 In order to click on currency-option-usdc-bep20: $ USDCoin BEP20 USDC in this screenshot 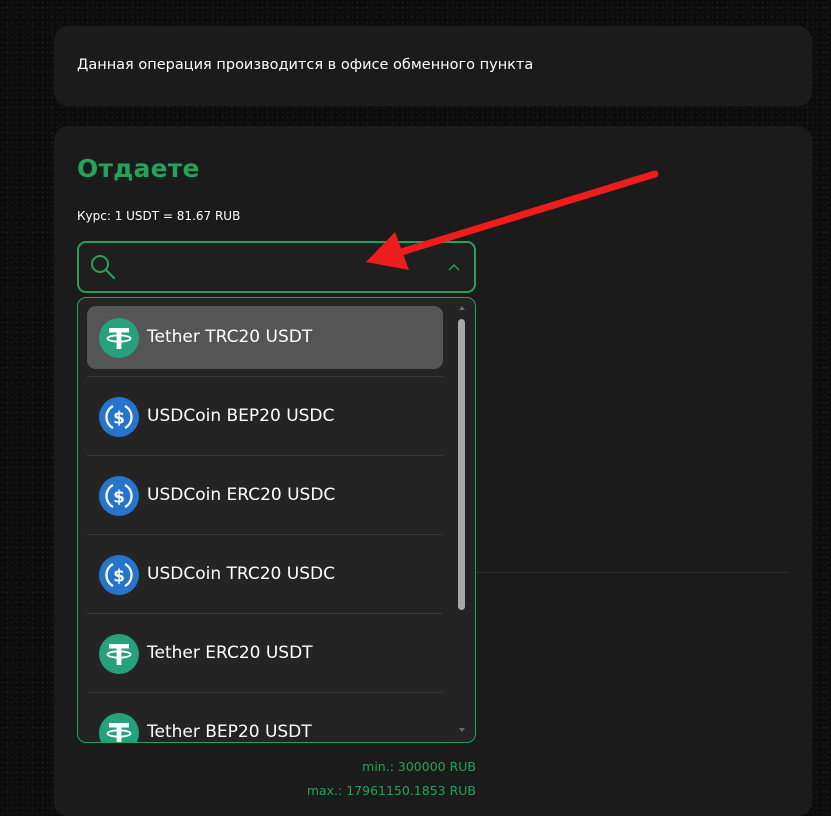, I will do `click(265, 416)`.